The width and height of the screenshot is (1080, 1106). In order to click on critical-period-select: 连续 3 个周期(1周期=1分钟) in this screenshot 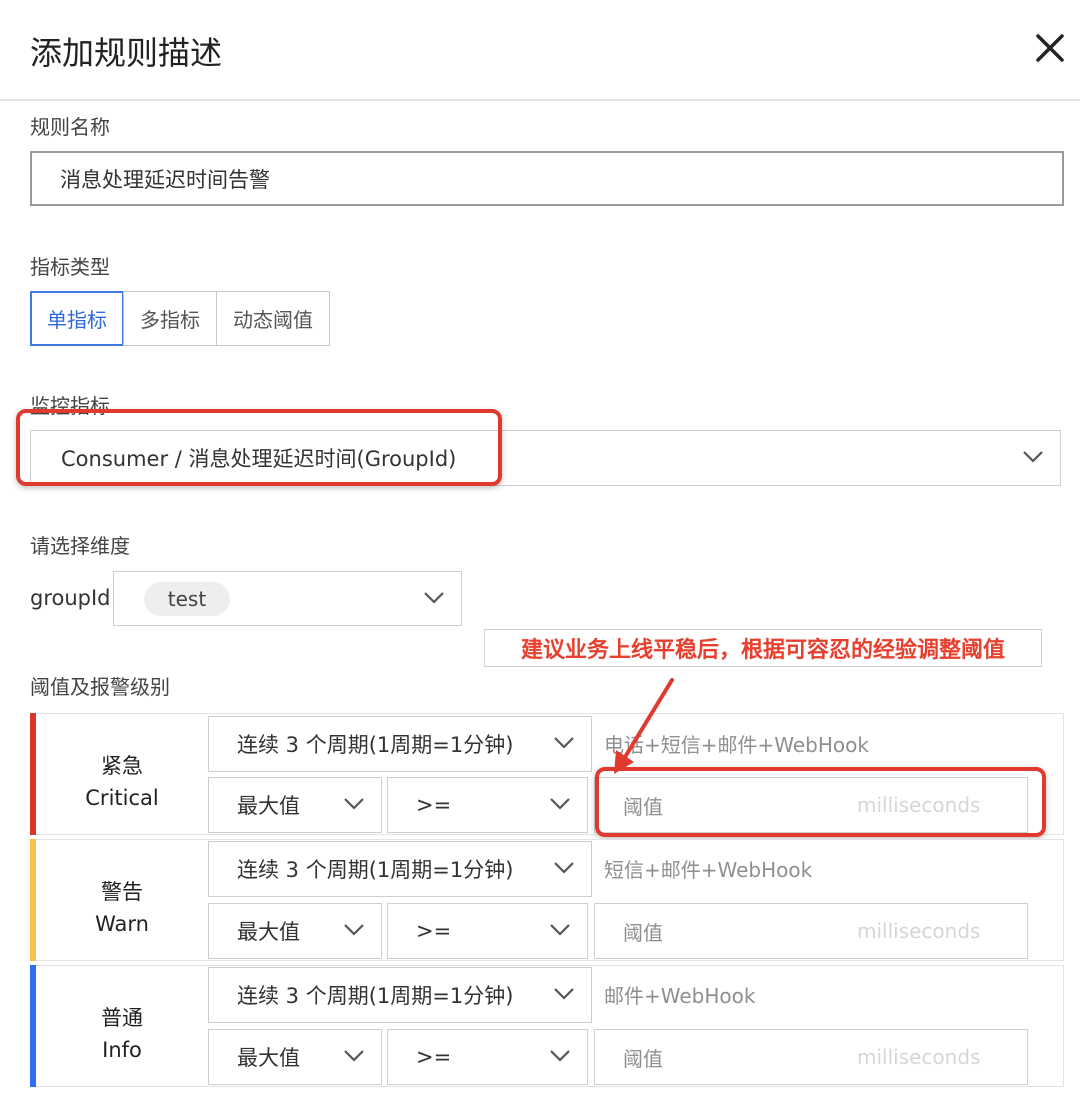, I will do `click(400, 744)`.